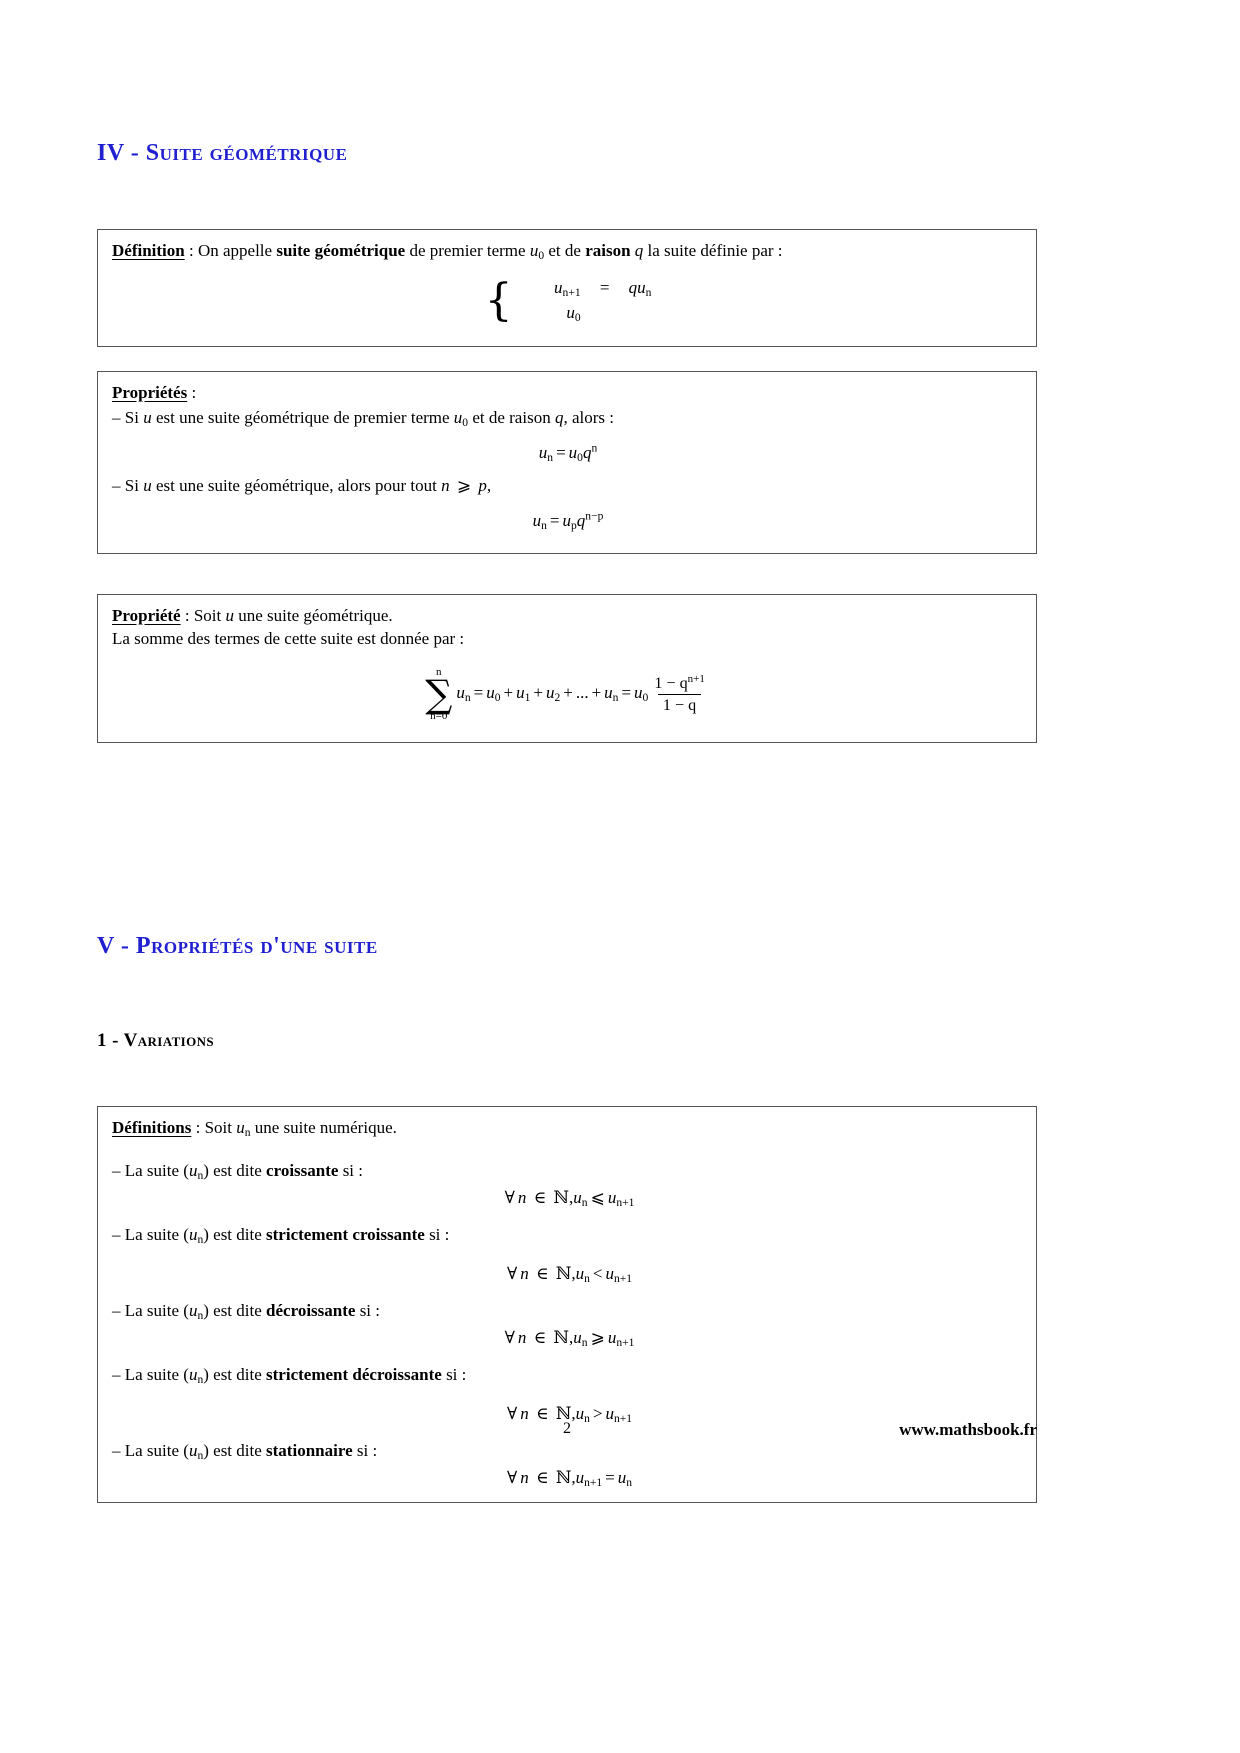 The image size is (1240, 1753). Describe the element at coordinates (587, 313) in the screenshot. I see `system-line-2: u0` at that location.